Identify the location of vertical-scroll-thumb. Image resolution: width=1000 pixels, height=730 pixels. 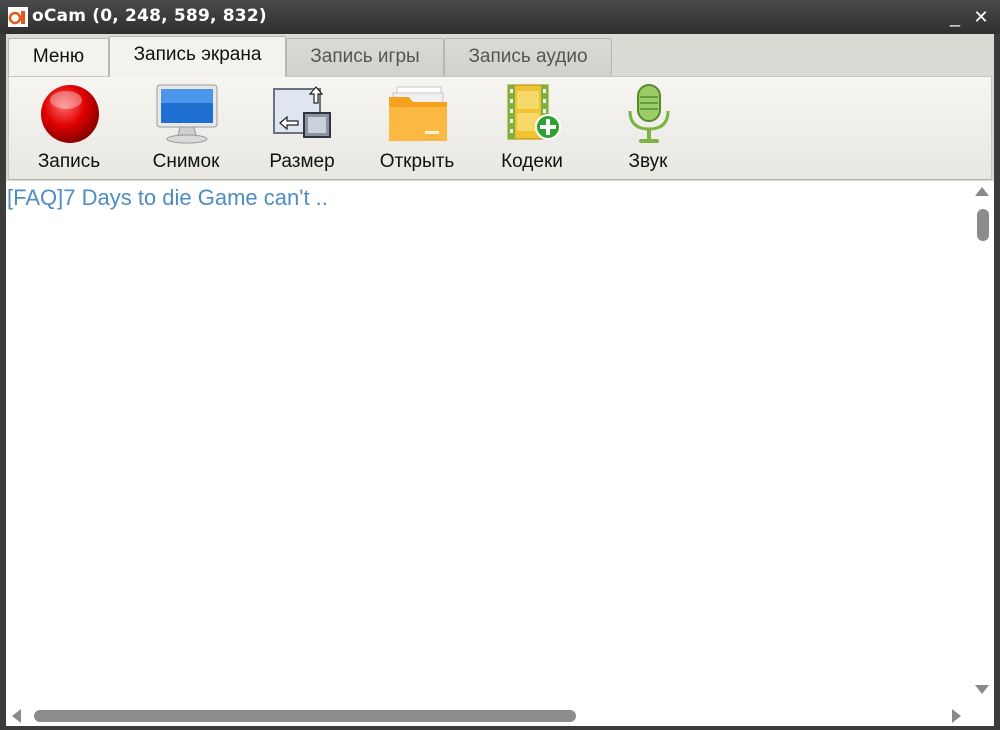
(983, 225).